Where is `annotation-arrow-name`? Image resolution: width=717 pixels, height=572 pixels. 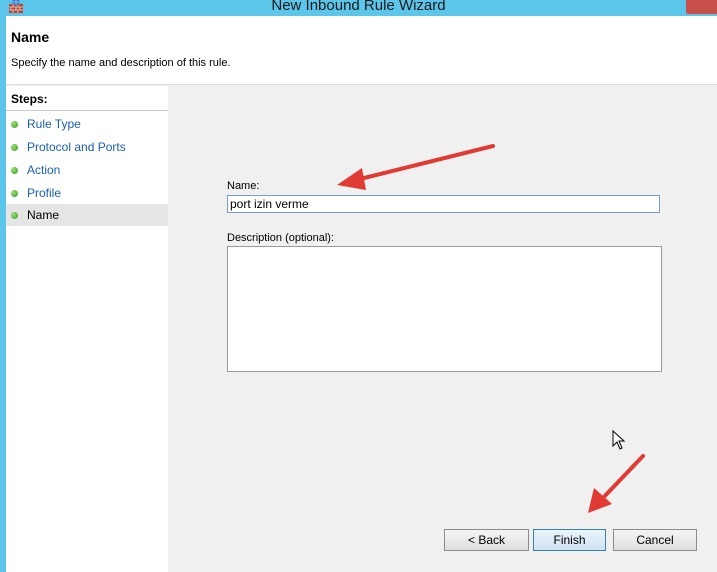
annotation-arrow-name is located at coordinates (416, 167).